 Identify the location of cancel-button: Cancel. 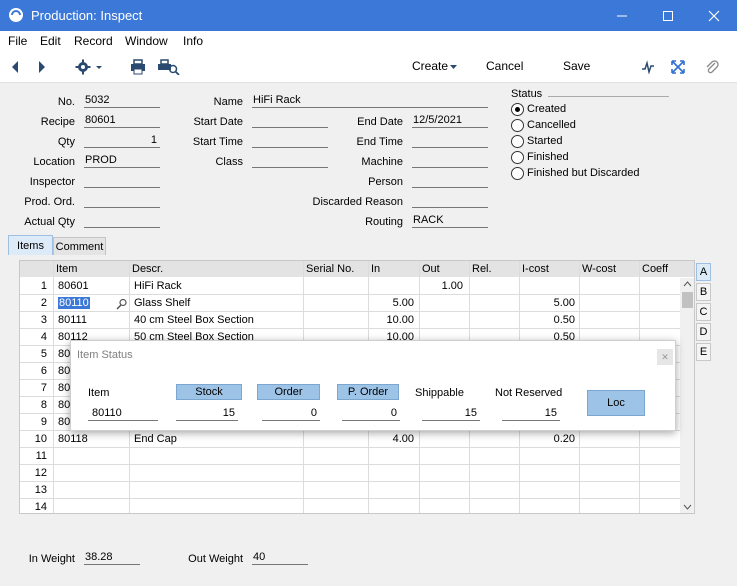
(504, 66).